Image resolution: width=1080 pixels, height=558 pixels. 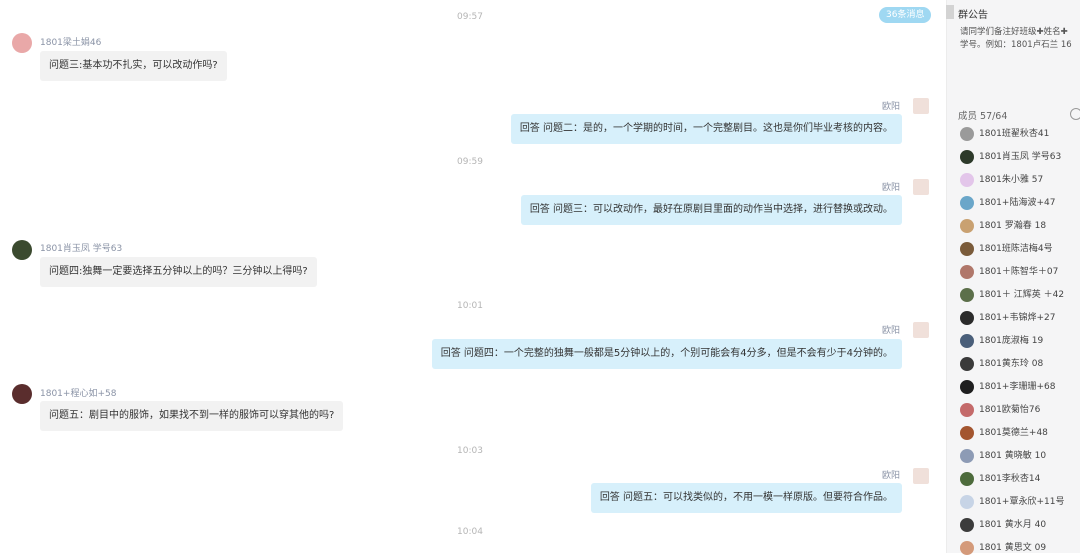 What do you see at coordinates (192, 416) in the screenshot?
I see `message-bubble-incoming: 问题五：剧目中的服饰，如果找不到一样的服饰可以穿其他的吗?` at bounding box center [192, 416].